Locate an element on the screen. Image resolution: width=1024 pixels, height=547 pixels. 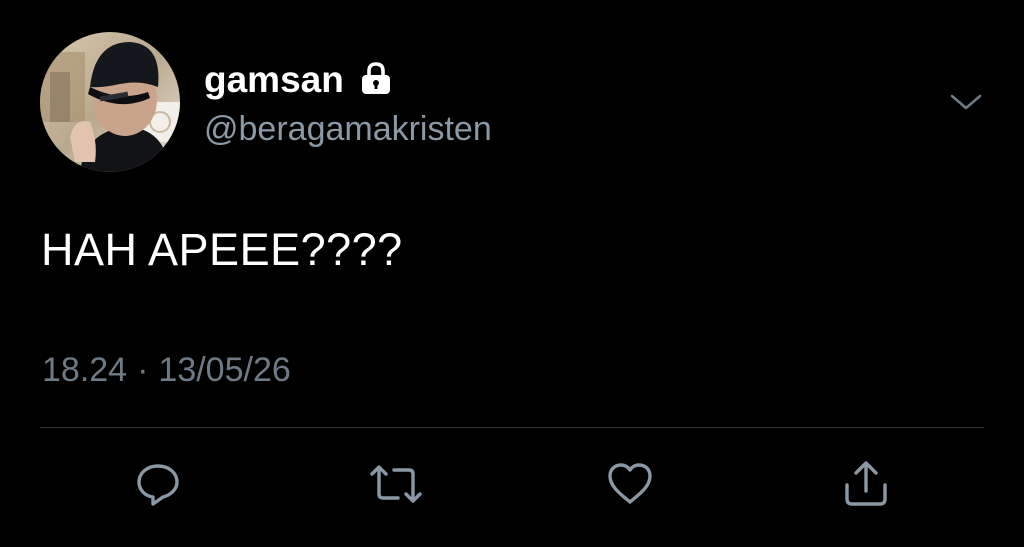
display-name-row: gamsan is located at coordinates (299, 80).